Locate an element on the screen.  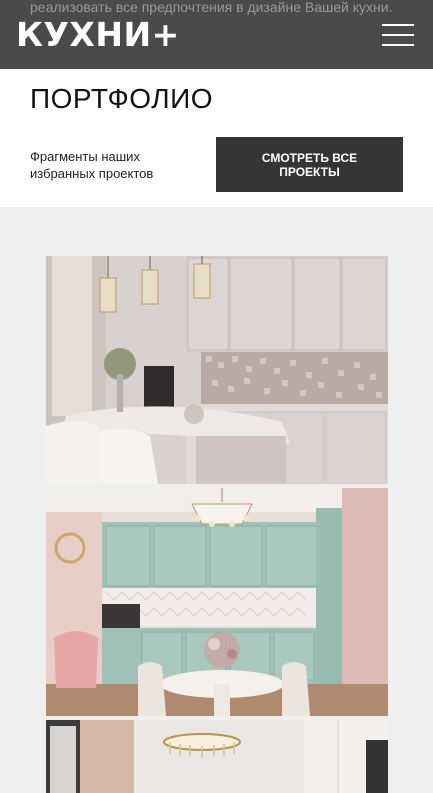
view-all-projects-button: СМОТРЕТЬ ВСЕ ПРОЕКТЫ is located at coordinates (309, 164).